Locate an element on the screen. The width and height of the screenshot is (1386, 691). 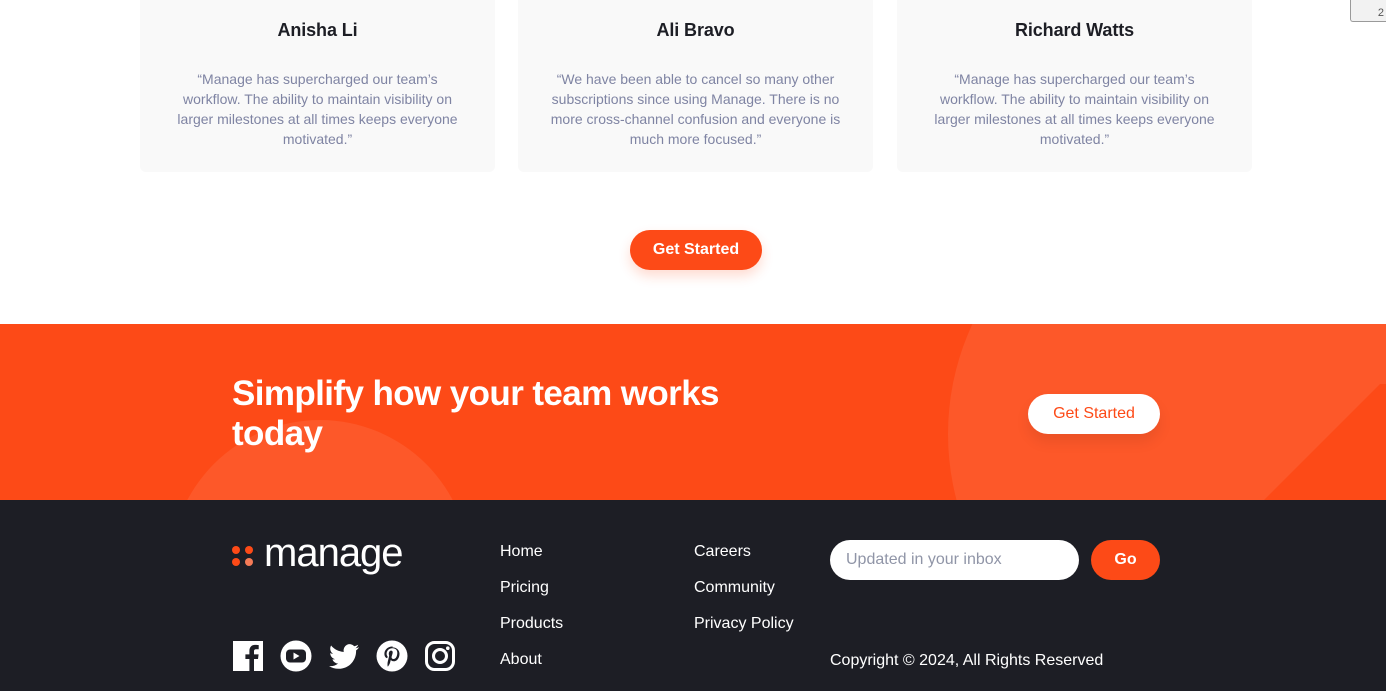
copyright-text: Copyright © 2024, All Rights Reserved is located at coordinates (967, 660).